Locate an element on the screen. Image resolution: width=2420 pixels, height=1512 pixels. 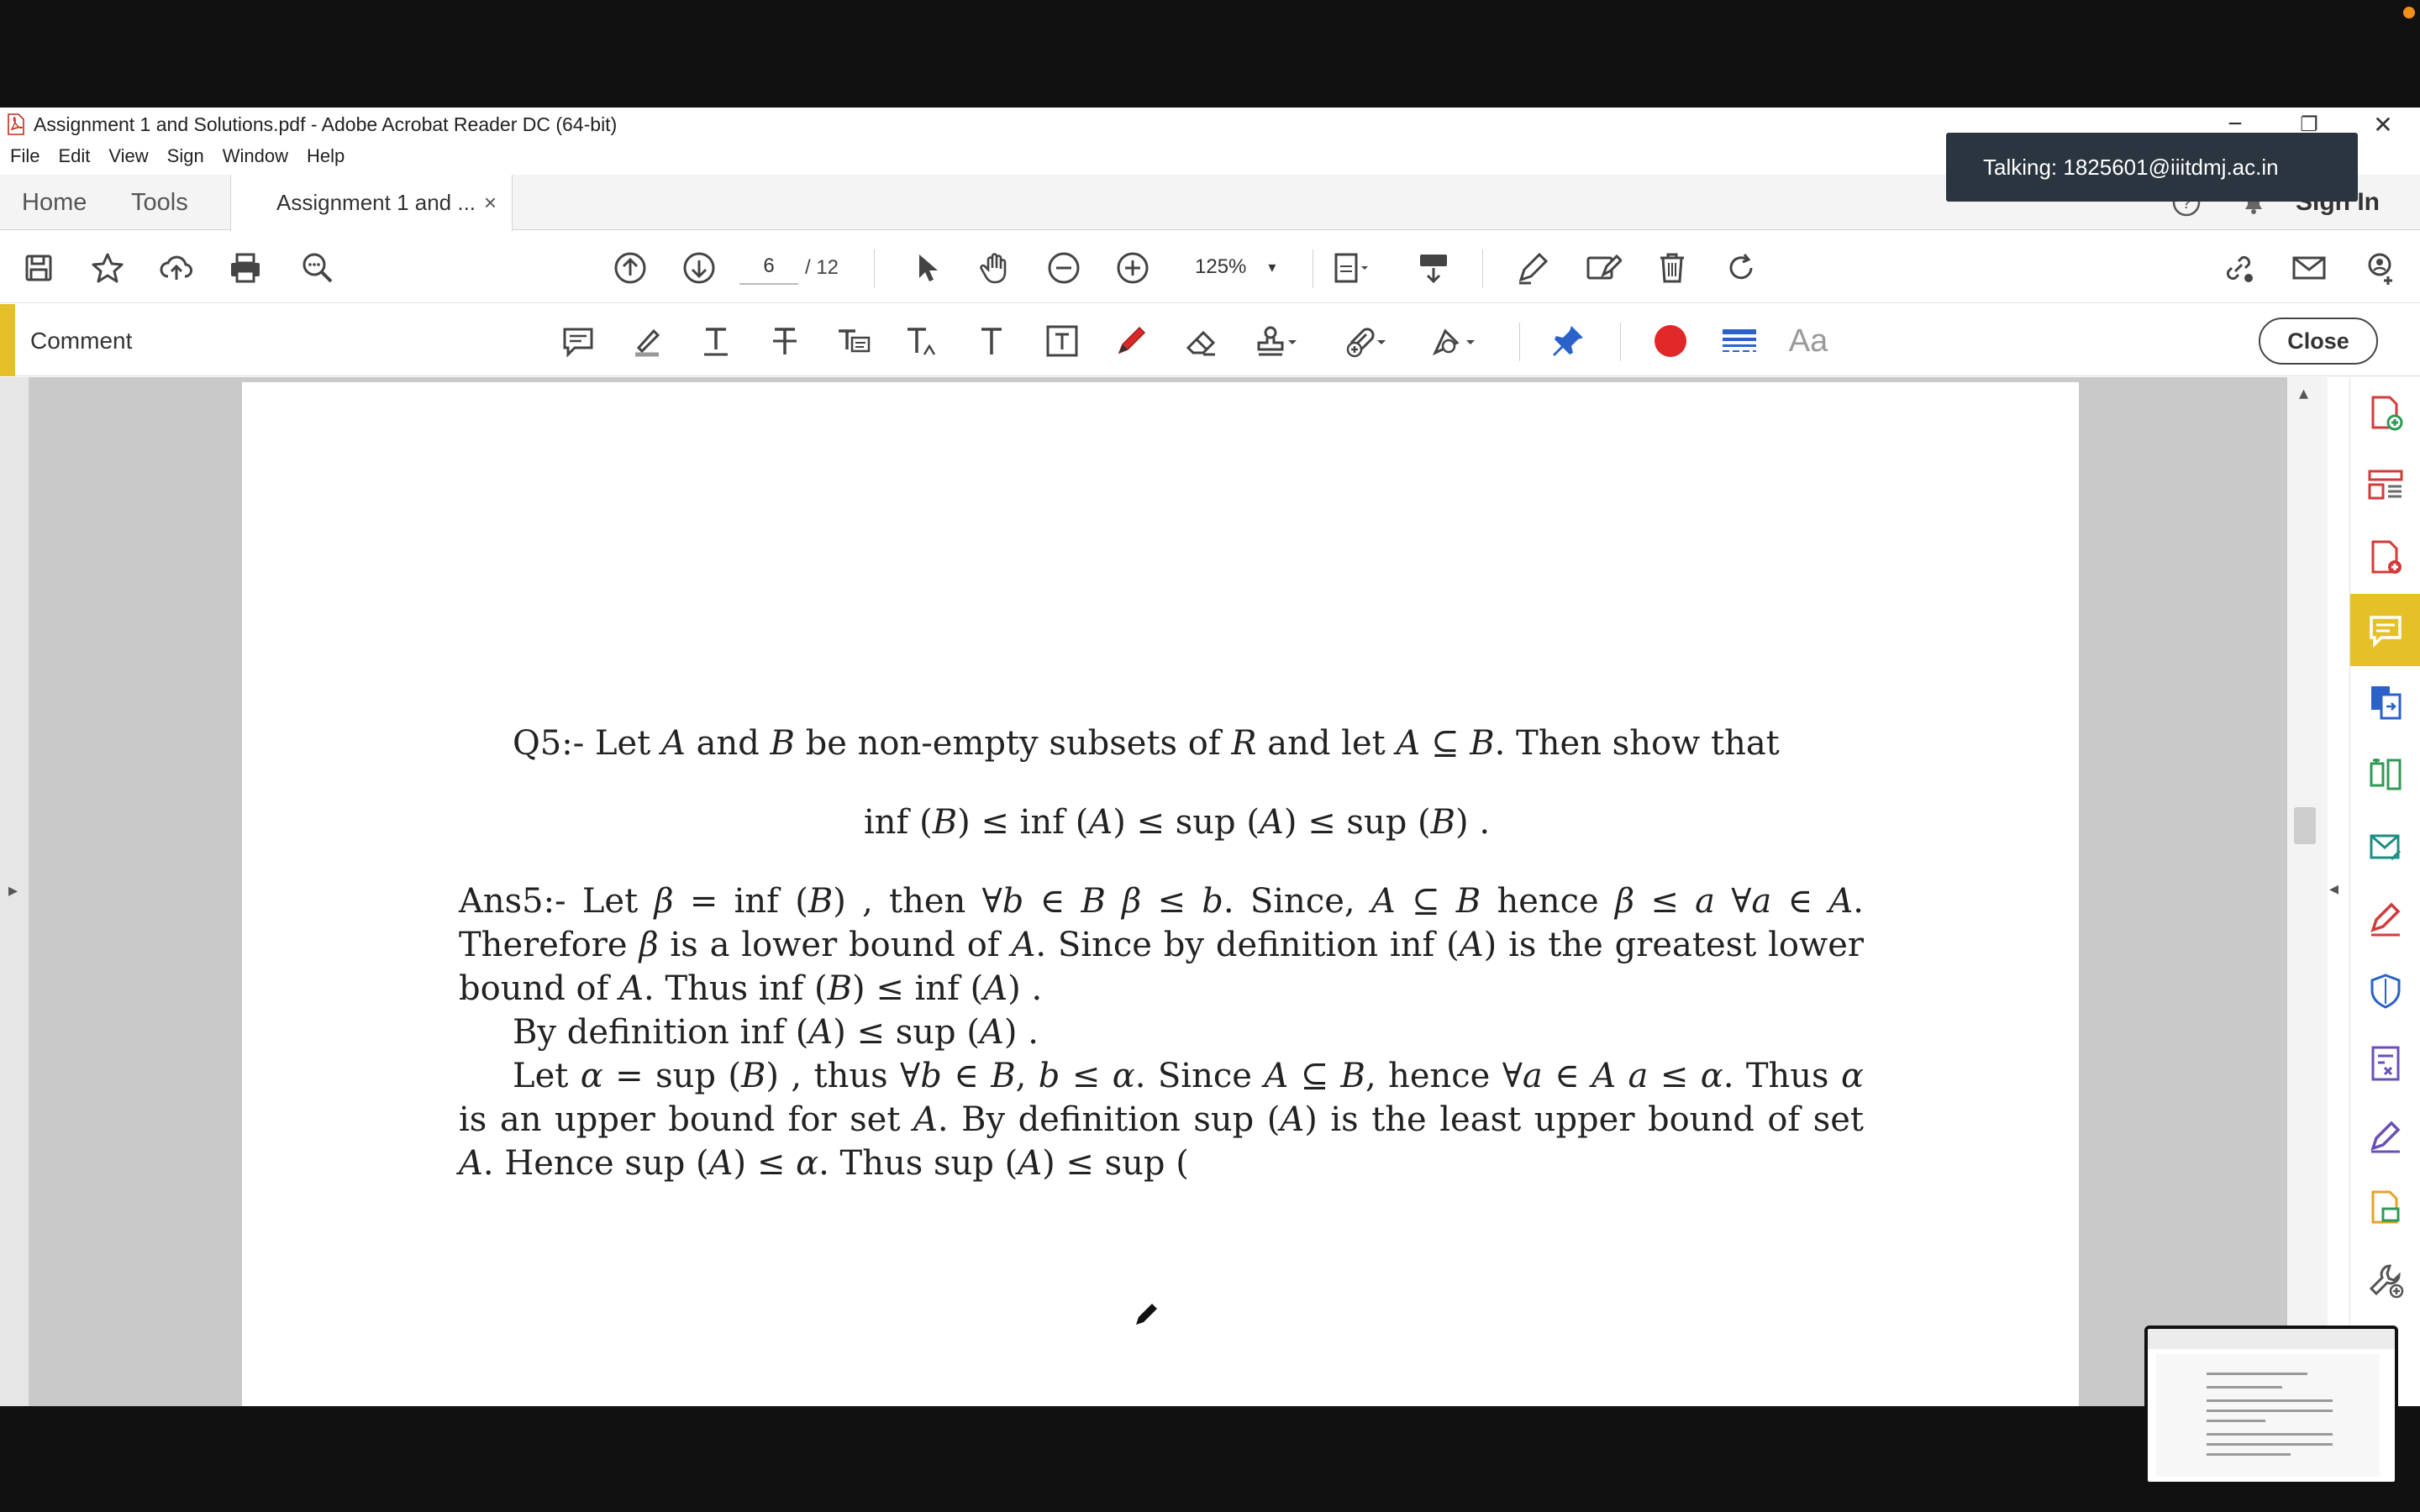
screen-top-bar is located at coordinates (1210, 54).